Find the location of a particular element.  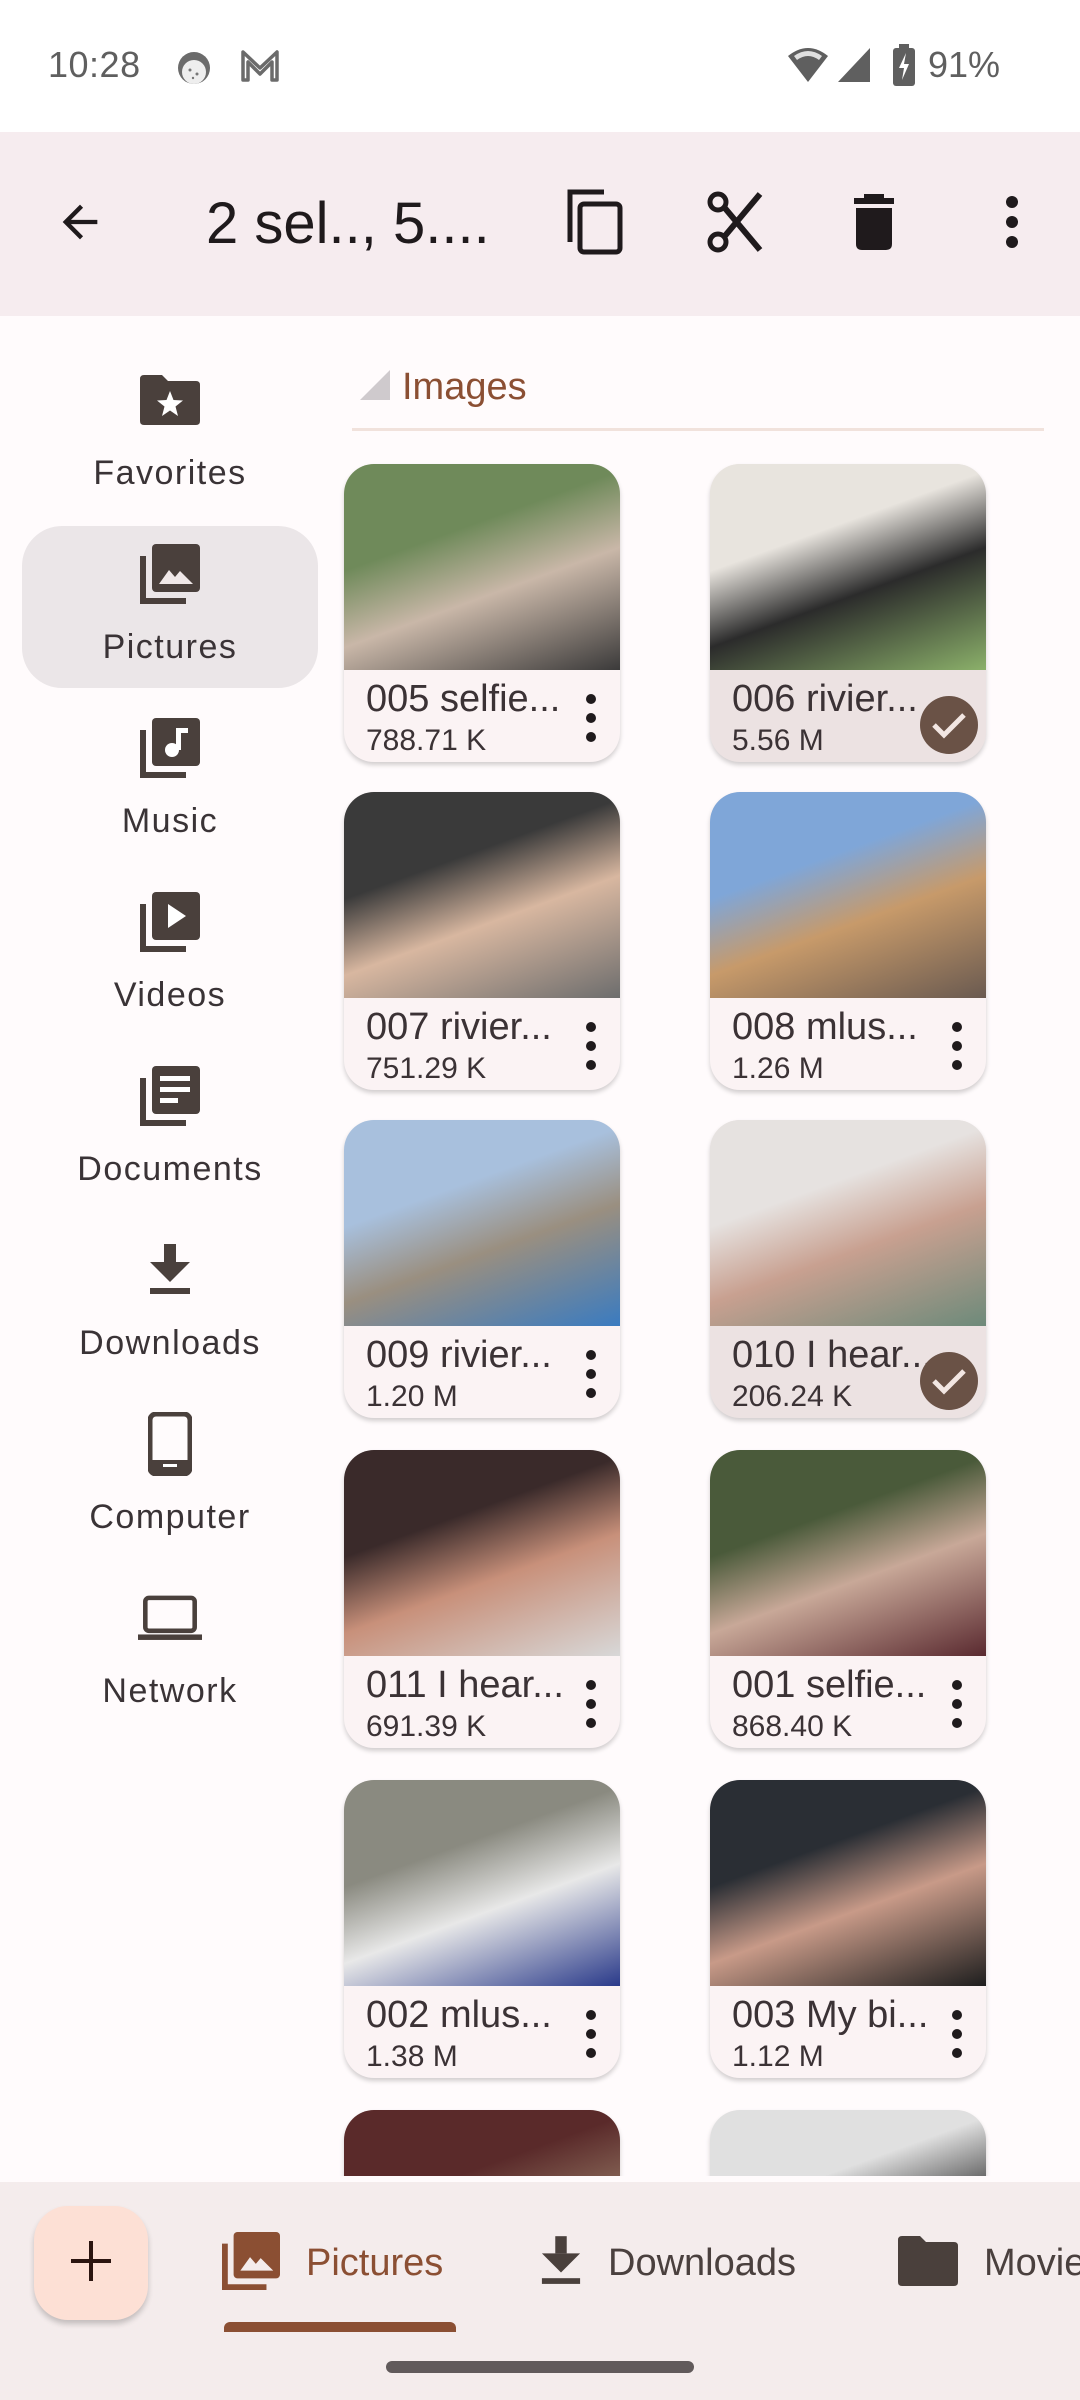

file-size: 1.38 M is located at coordinates (412, 2056).